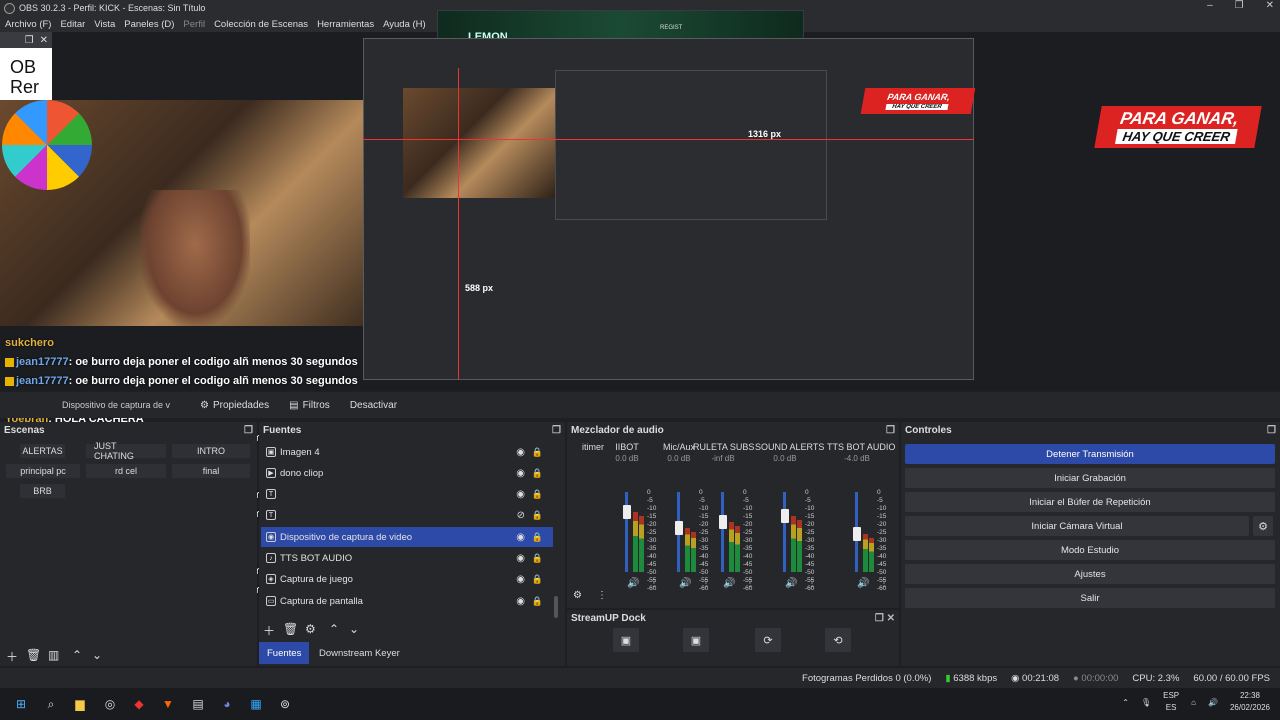 Image resolution: width=1280 pixels, height=720 pixels. I want to click on volume-icon: 🔊, so click(1213, 702).